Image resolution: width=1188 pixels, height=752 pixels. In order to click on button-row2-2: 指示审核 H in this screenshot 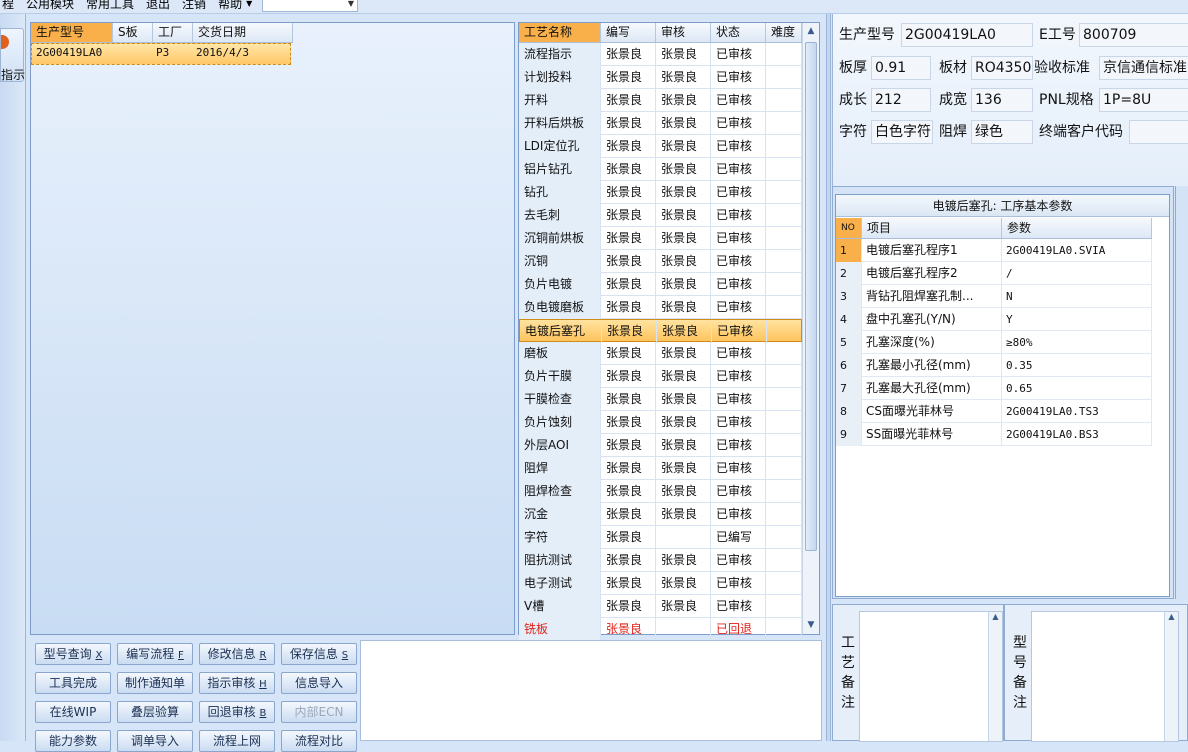, I will do `click(237, 683)`.